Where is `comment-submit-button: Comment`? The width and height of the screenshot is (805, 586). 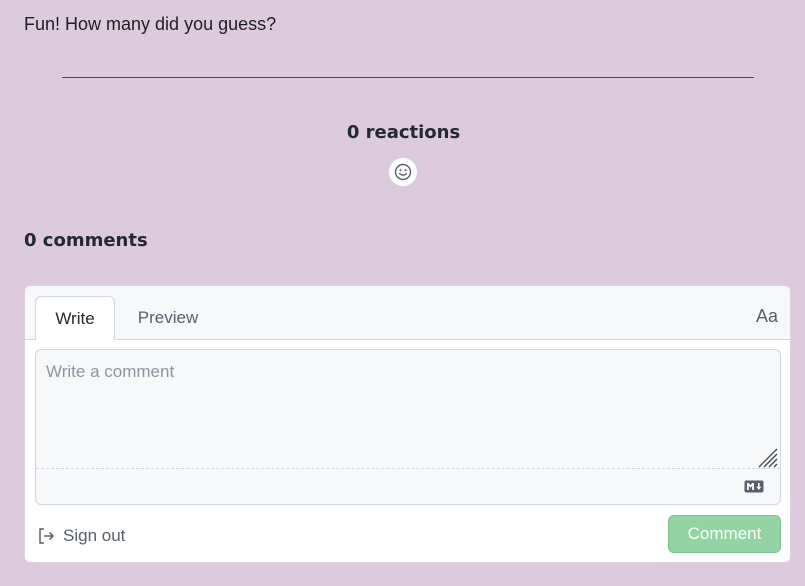
comment-submit-button: Comment is located at coordinates (724, 534).